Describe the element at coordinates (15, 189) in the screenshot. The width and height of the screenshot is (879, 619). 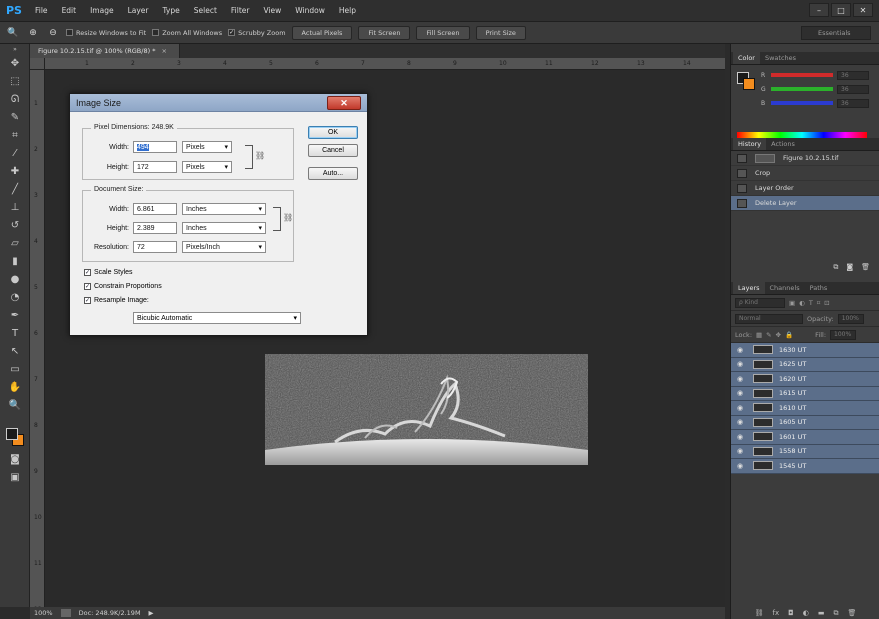
I see `brush-tool-icon: ╱` at that location.